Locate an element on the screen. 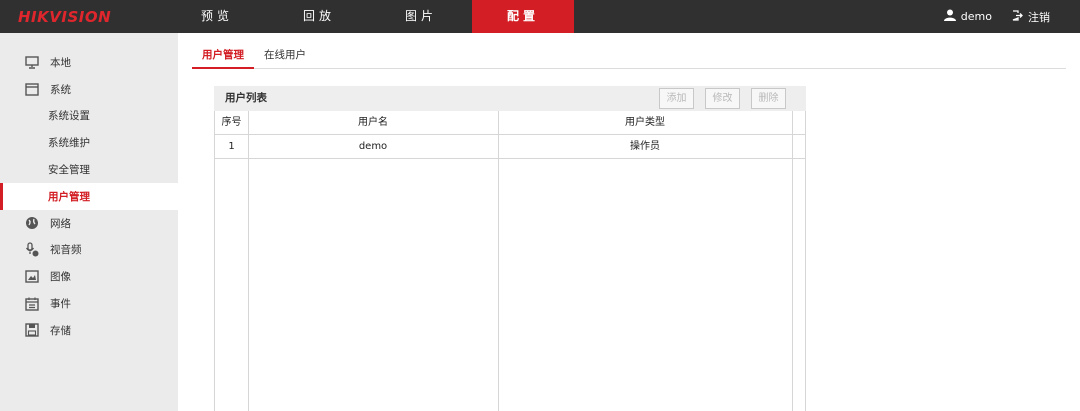  panel-buttons: 添加 修改 删除 is located at coordinates (722, 98).